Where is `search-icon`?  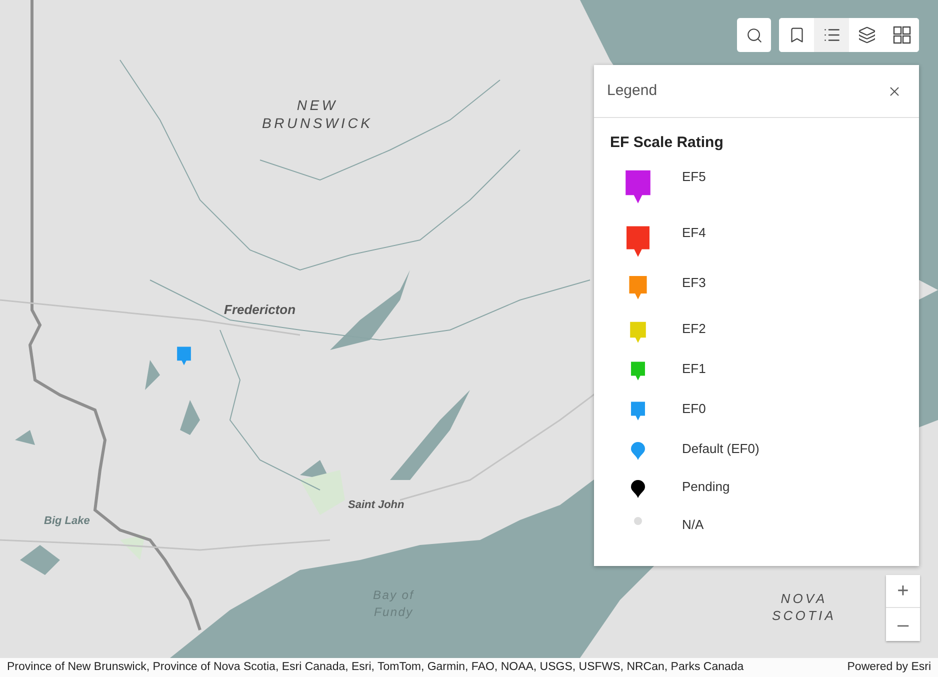
search-icon is located at coordinates (754, 35).